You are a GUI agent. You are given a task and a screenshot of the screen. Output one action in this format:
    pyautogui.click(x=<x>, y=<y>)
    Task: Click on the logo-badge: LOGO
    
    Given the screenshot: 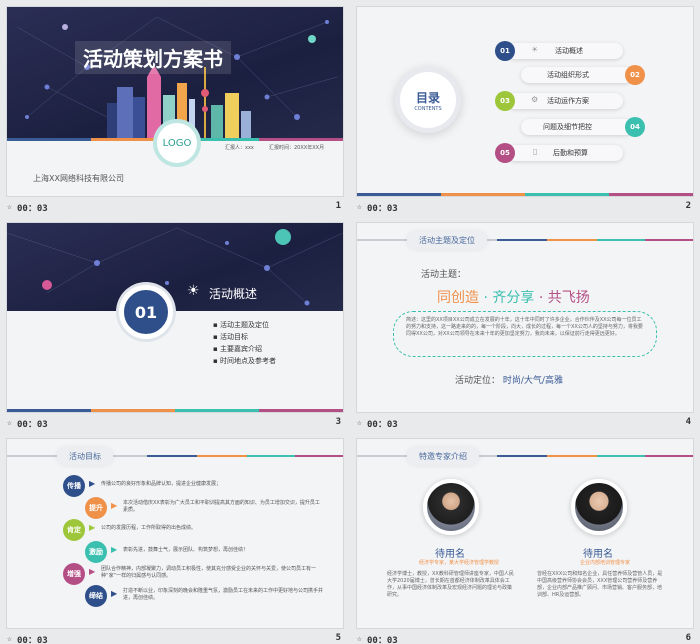 What is the action you would take?
    pyautogui.click(x=177, y=143)
    